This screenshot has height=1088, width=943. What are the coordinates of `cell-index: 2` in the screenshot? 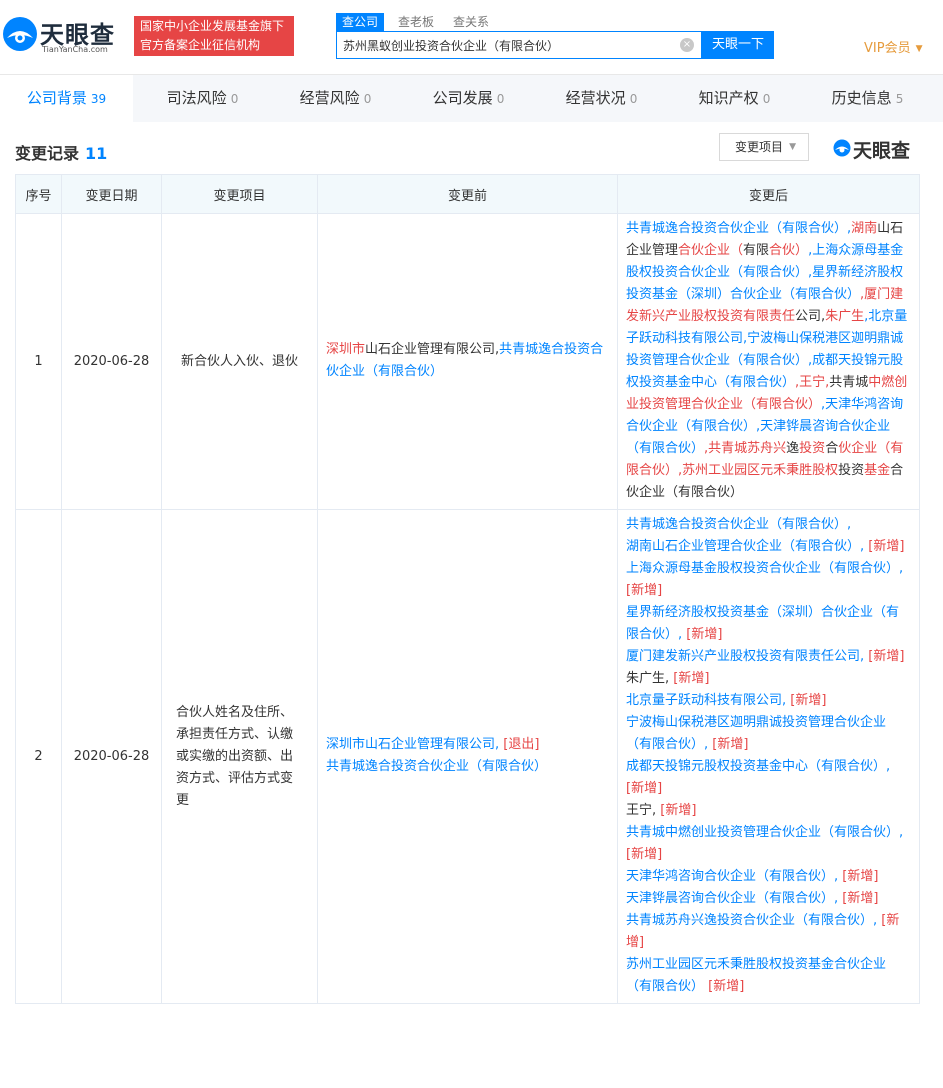 It's located at (38, 756).